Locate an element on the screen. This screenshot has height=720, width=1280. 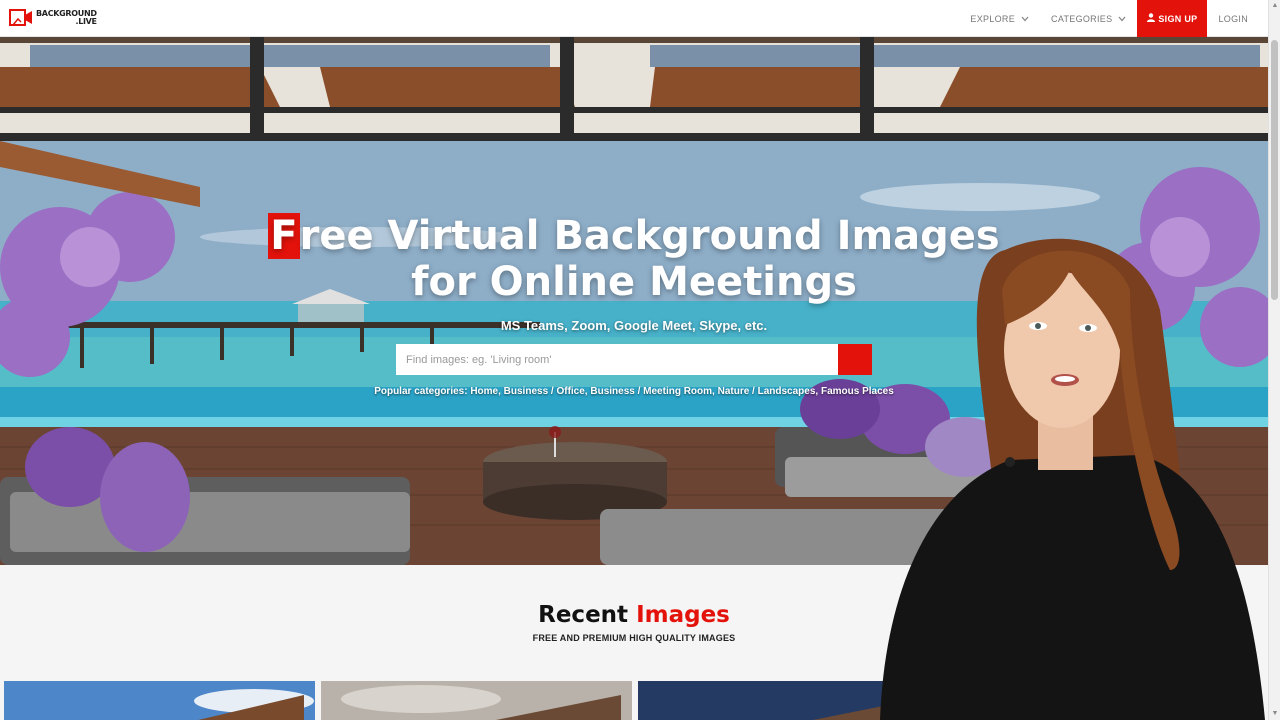
nav-menu: EXPLORE CATEGORIES SIGN UP LOGIN is located at coordinates (1119, 18).